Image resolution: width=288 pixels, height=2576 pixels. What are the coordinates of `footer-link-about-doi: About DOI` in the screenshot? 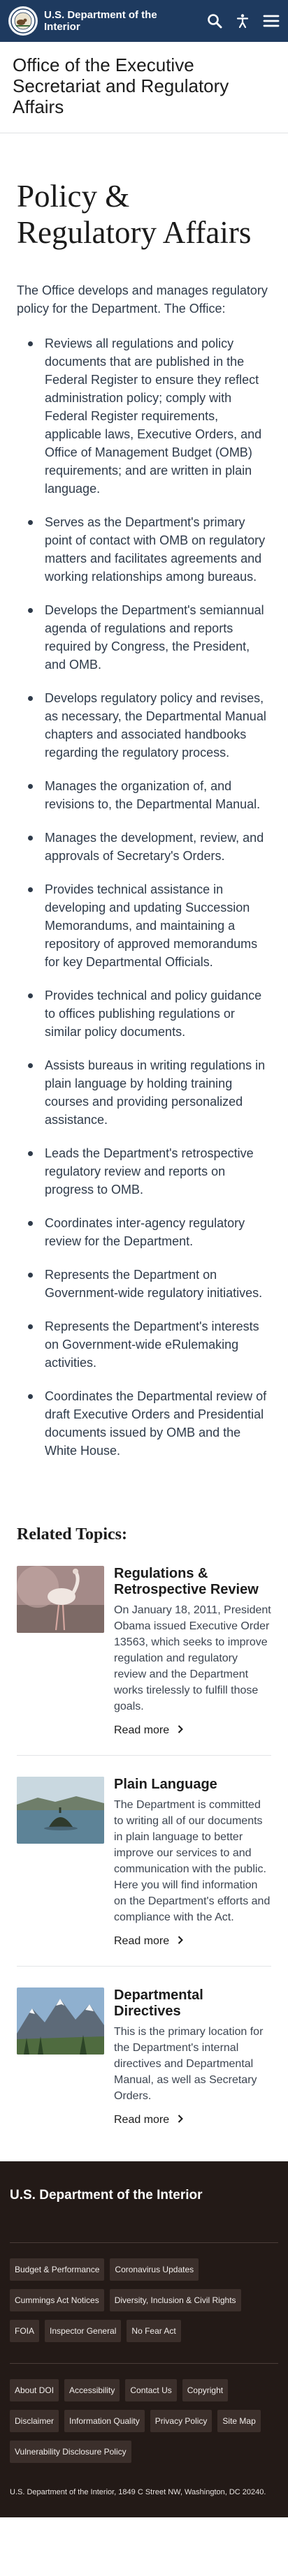 It's located at (34, 2390).